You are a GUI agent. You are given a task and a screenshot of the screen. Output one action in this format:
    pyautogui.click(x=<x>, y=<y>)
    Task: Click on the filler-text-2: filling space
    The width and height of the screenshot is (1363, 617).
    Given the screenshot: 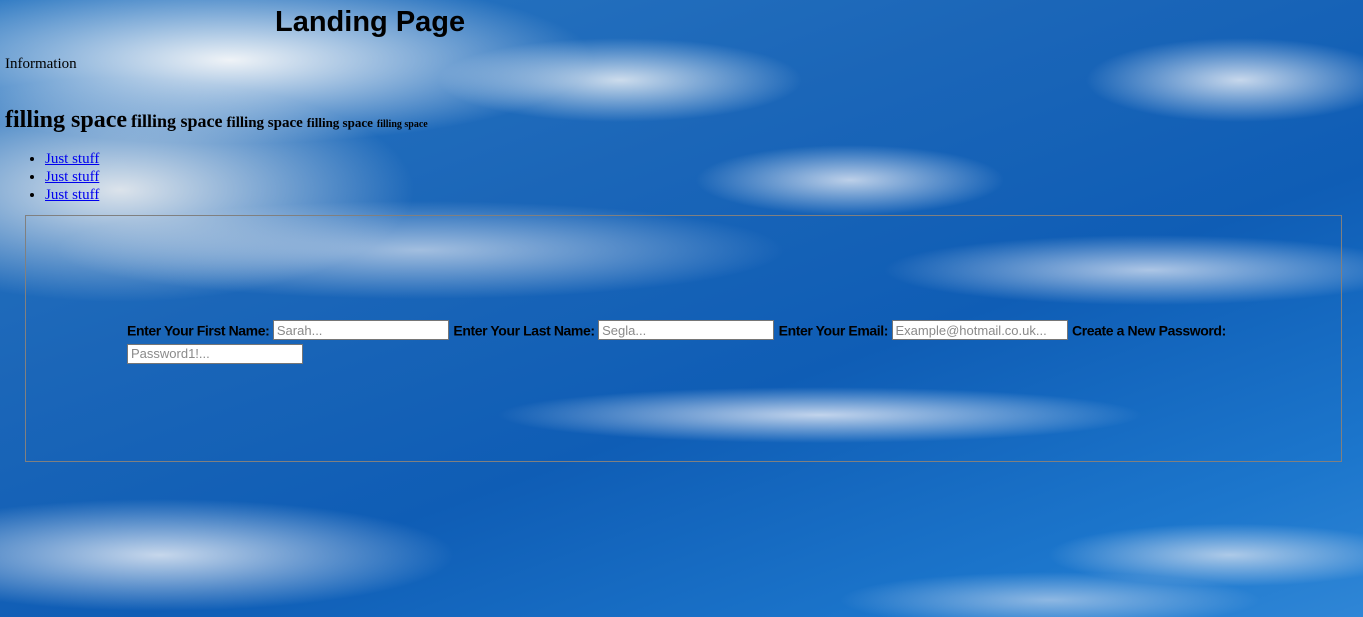 What is the action you would take?
    pyautogui.click(x=177, y=121)
    